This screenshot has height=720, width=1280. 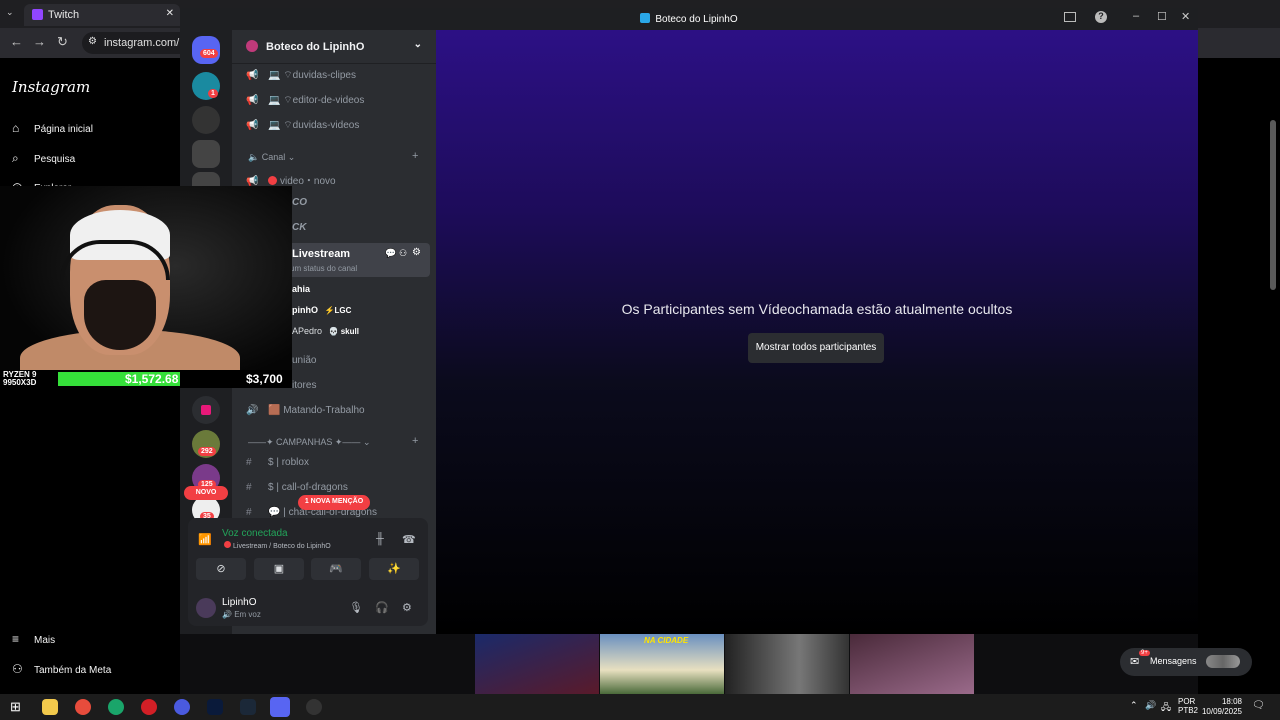 What do you see at coordinates (239, 602) in the screenshot?
I see `user-name: LipinhO` at bounding box center [239, 602].